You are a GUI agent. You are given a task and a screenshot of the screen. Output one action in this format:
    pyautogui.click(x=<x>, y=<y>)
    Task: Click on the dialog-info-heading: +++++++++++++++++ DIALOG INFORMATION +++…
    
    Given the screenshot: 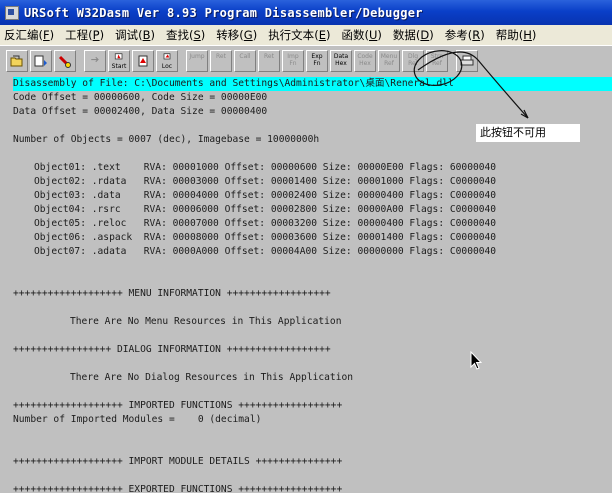 What is the action you would take?
    pyautogui.click(x=172, y=349)
    